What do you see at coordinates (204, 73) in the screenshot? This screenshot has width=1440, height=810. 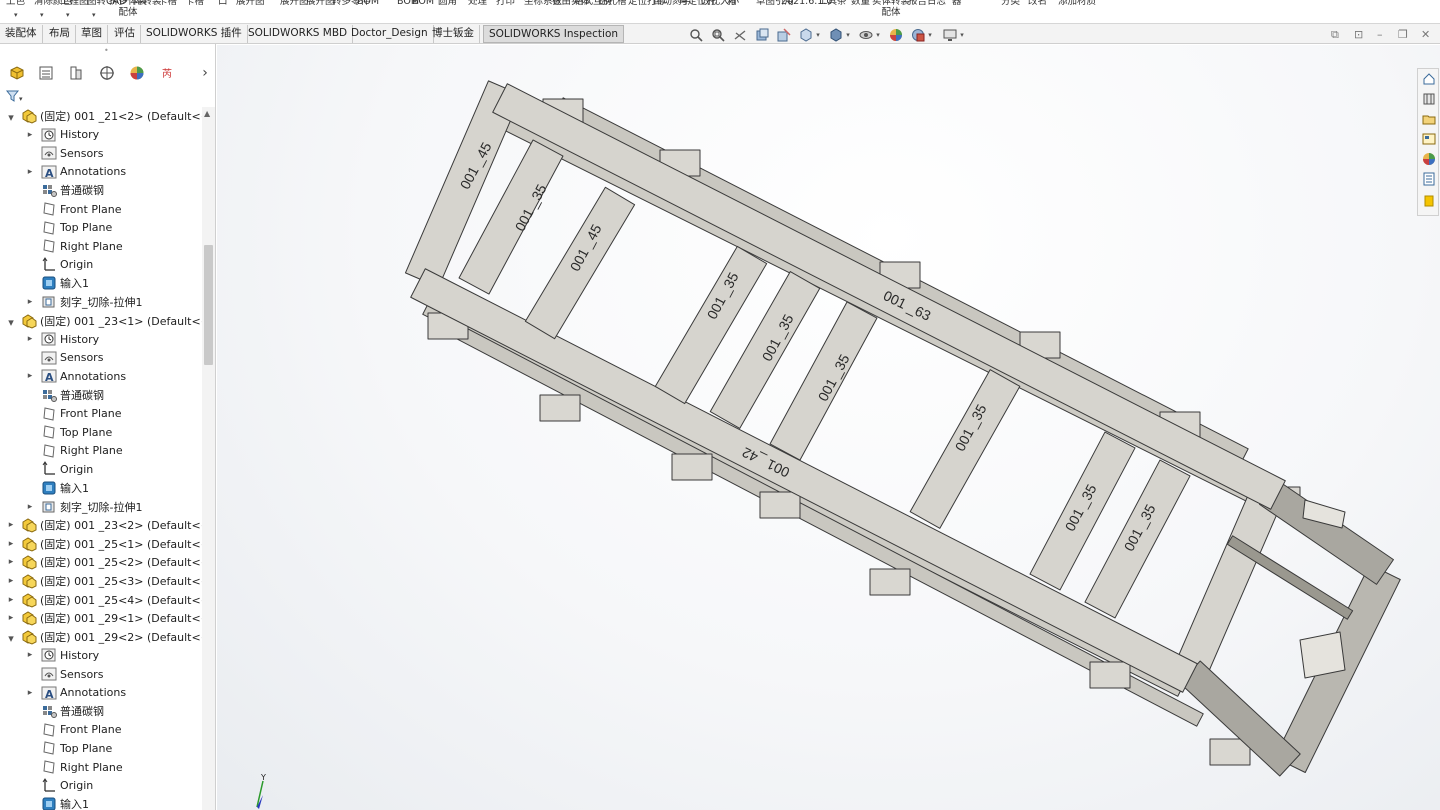 I see `panel-tabs-more-icon: ›` at bounding box center [204, 73].